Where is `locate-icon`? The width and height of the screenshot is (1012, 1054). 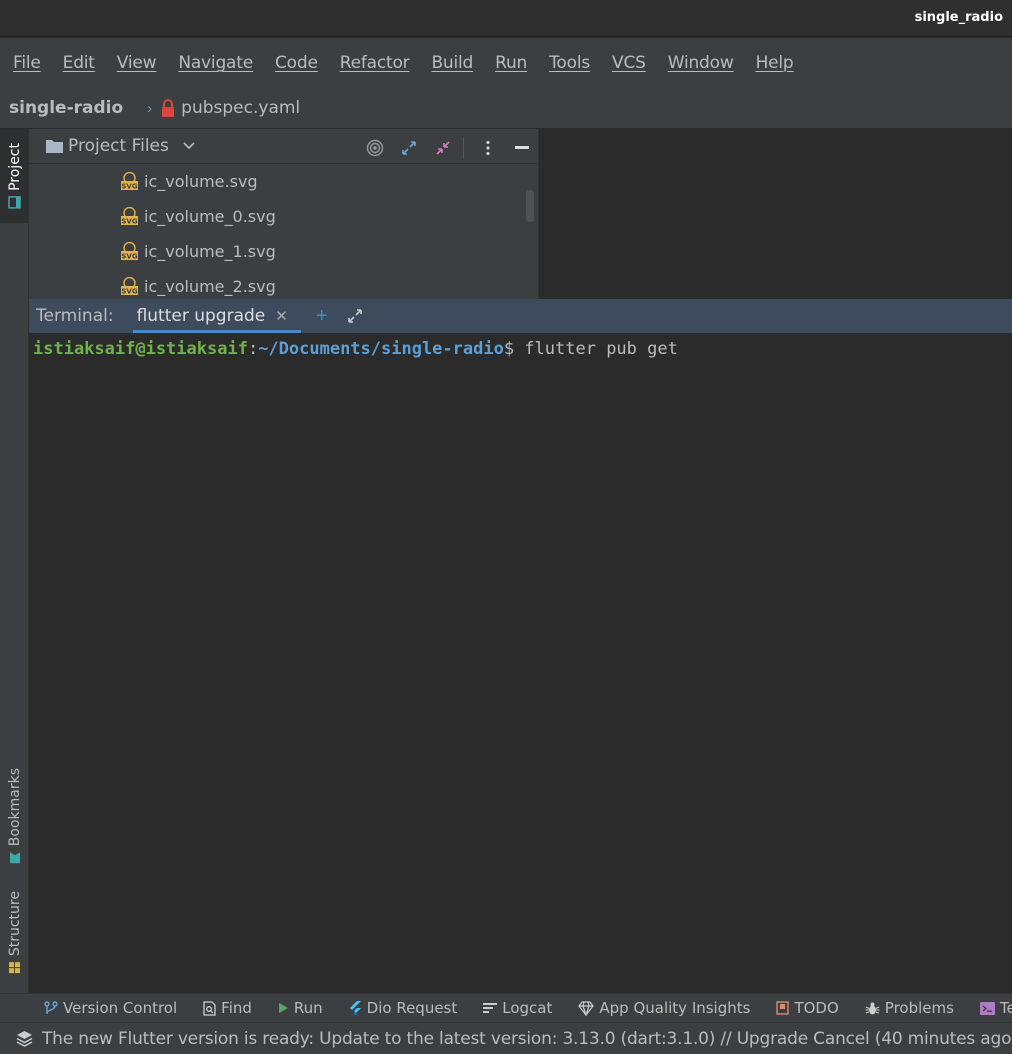 locate-icon is located at coordinates (375, 148).